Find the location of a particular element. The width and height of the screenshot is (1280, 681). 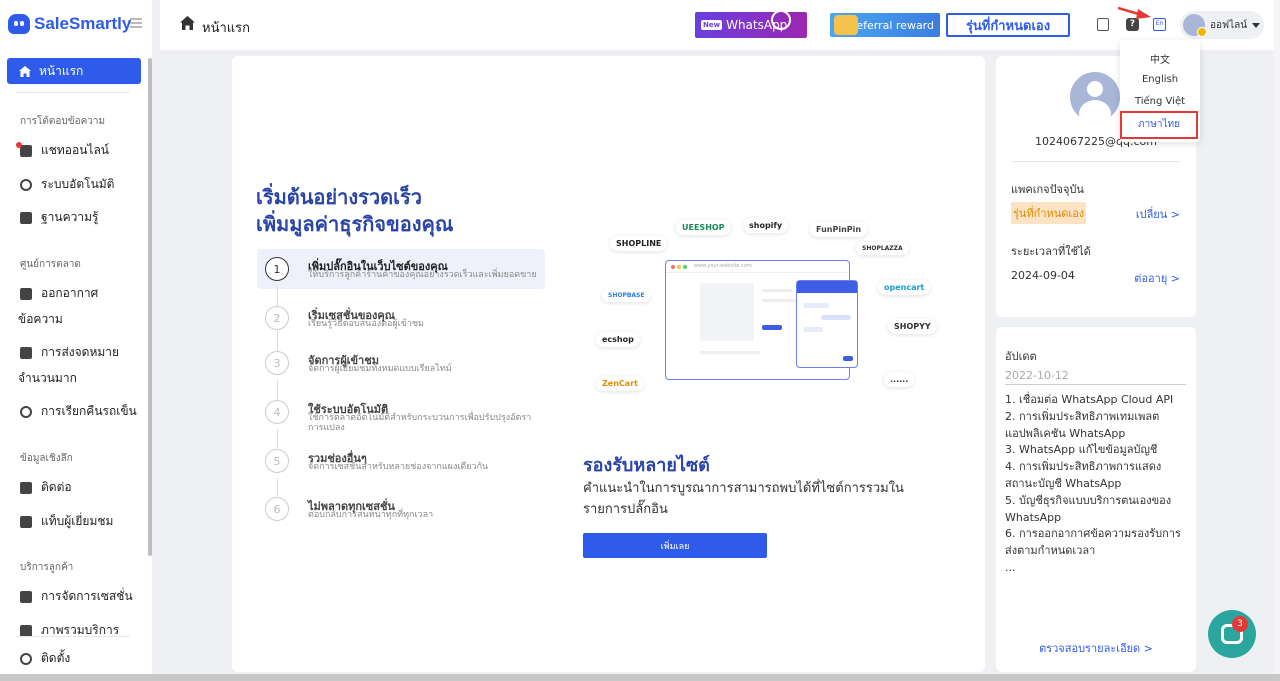

sidebar-item-label-continued: จำนวนมาก is located at coordinates (47, 378).